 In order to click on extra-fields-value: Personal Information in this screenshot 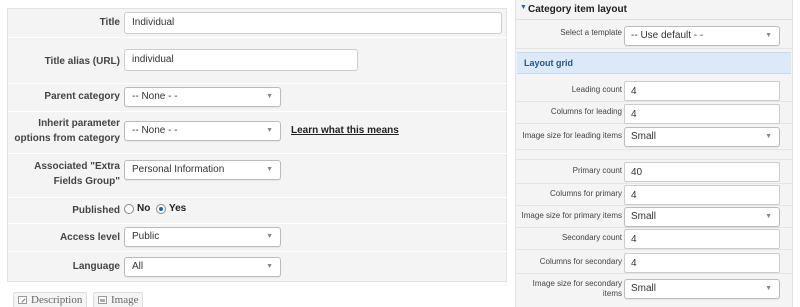, I will do `click(178, 169)`.